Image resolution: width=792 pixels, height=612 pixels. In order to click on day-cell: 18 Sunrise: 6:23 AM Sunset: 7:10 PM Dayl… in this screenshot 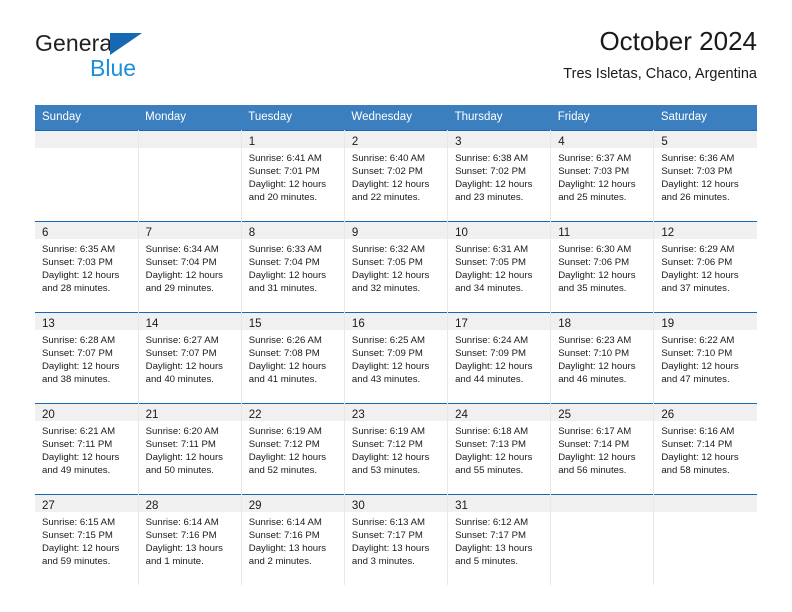, I will do `click(602, 358)`.